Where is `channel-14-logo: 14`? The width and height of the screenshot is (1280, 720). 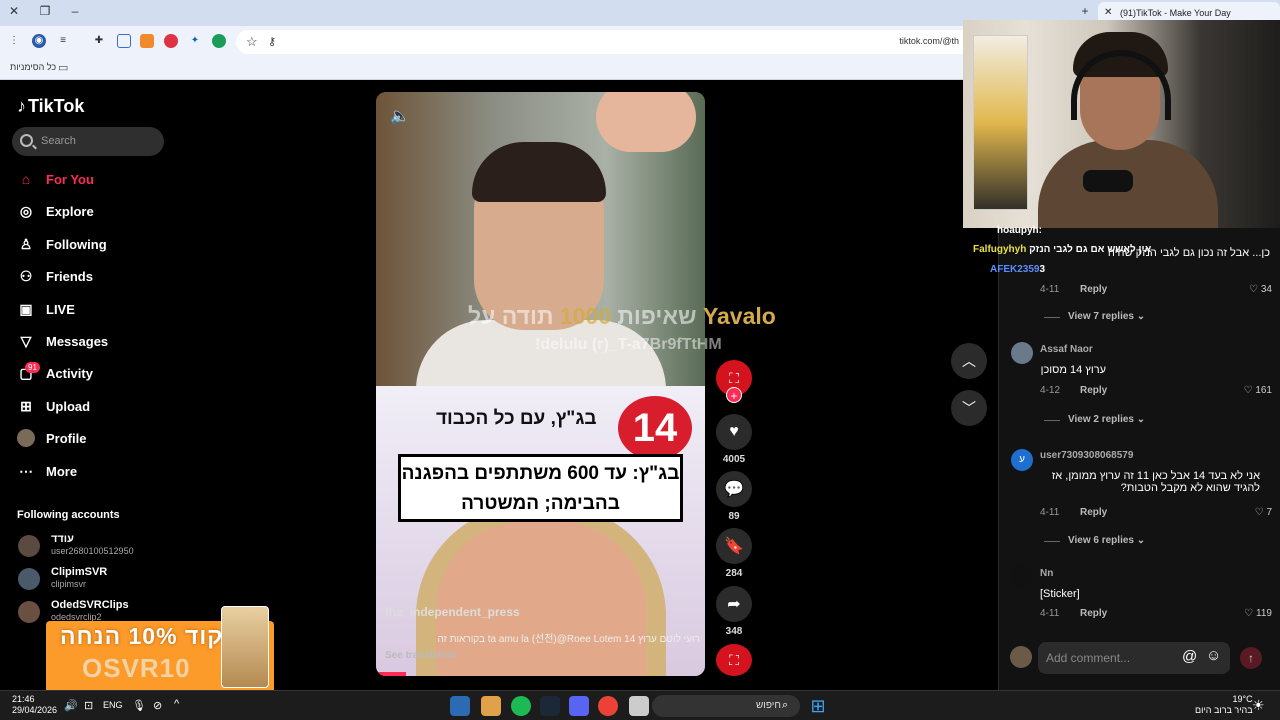 channel-14-logo: 14 is located at coordinates (655, 428).